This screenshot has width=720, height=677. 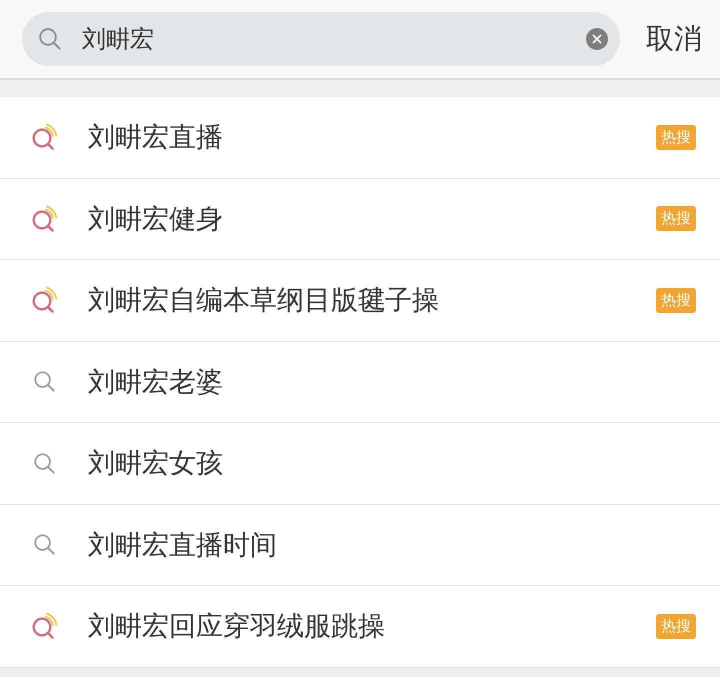 What do you see at coordinates (360, 463) in the screenshot?
I see `suggestion-item: 刘畊宏女孩` at bounding box center [360, 463].